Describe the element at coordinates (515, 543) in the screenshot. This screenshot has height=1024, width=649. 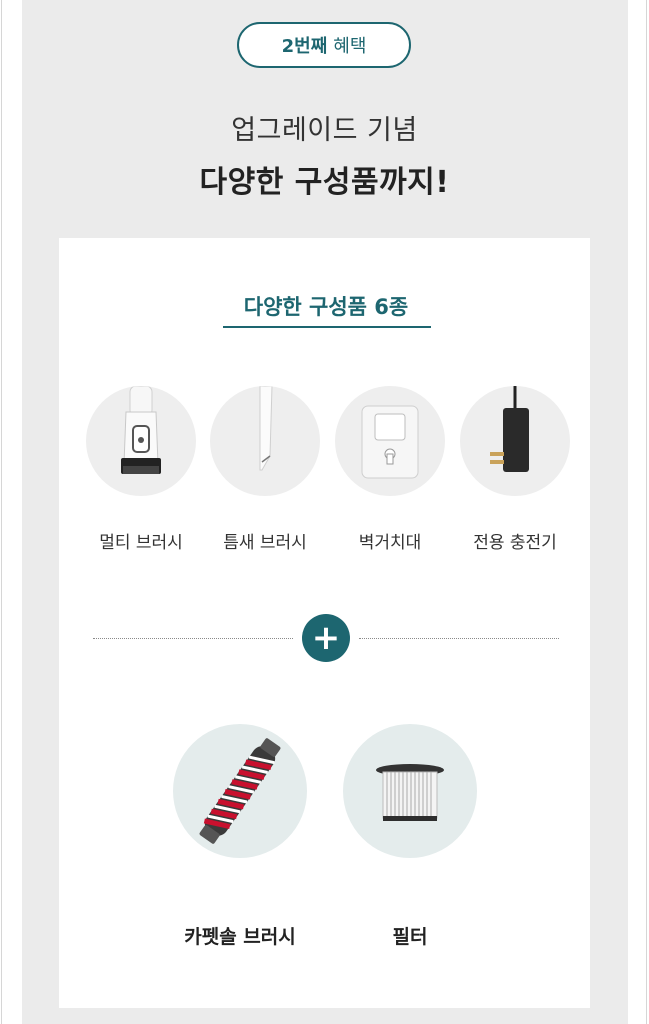
I see `component-label: 전용 충전기` at that location.